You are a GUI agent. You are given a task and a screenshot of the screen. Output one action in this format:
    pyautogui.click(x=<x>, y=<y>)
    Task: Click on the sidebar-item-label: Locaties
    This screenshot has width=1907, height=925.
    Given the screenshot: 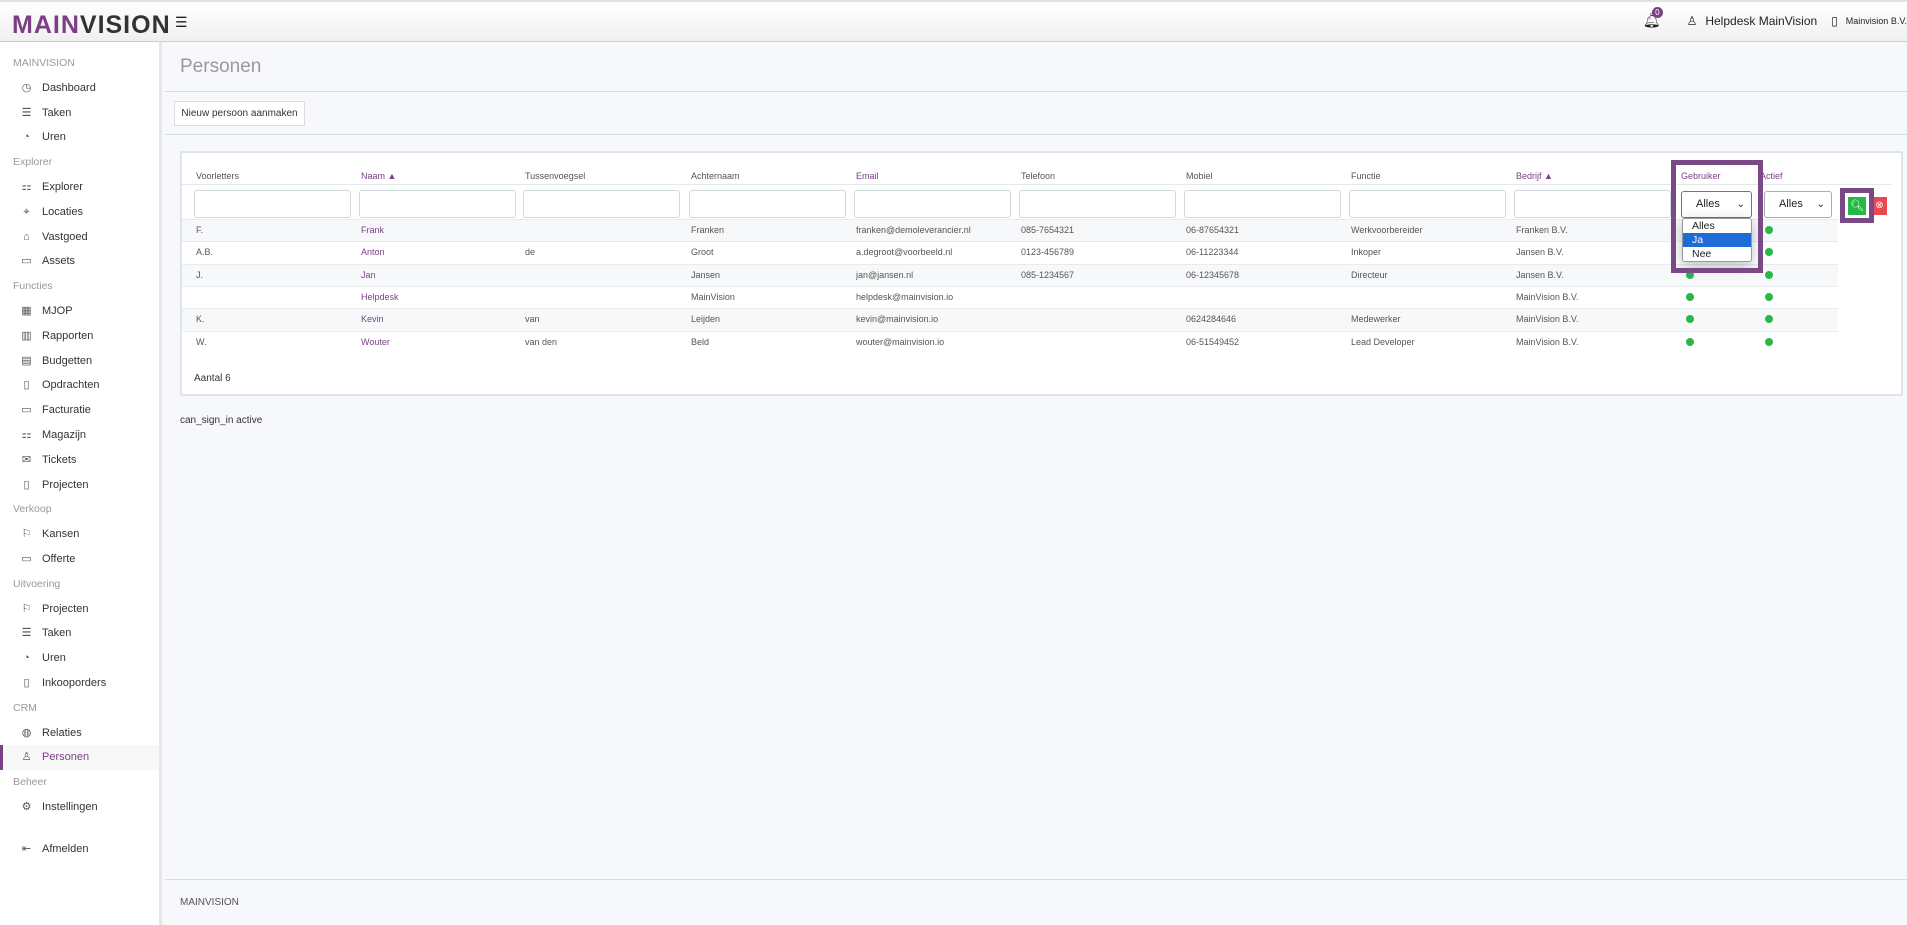 What is the action you would take?
    pyautogui.click(x=62, y=211)
    